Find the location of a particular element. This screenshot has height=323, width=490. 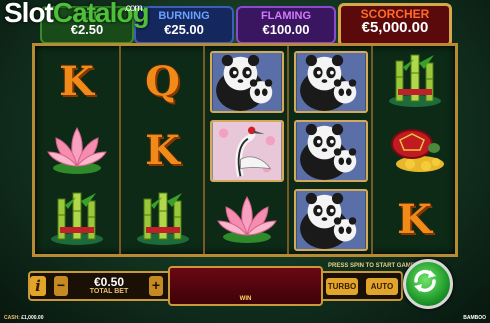

jackpot-scorcher: SCORCHER €5,000.00 is located at coordinates (395, 25).